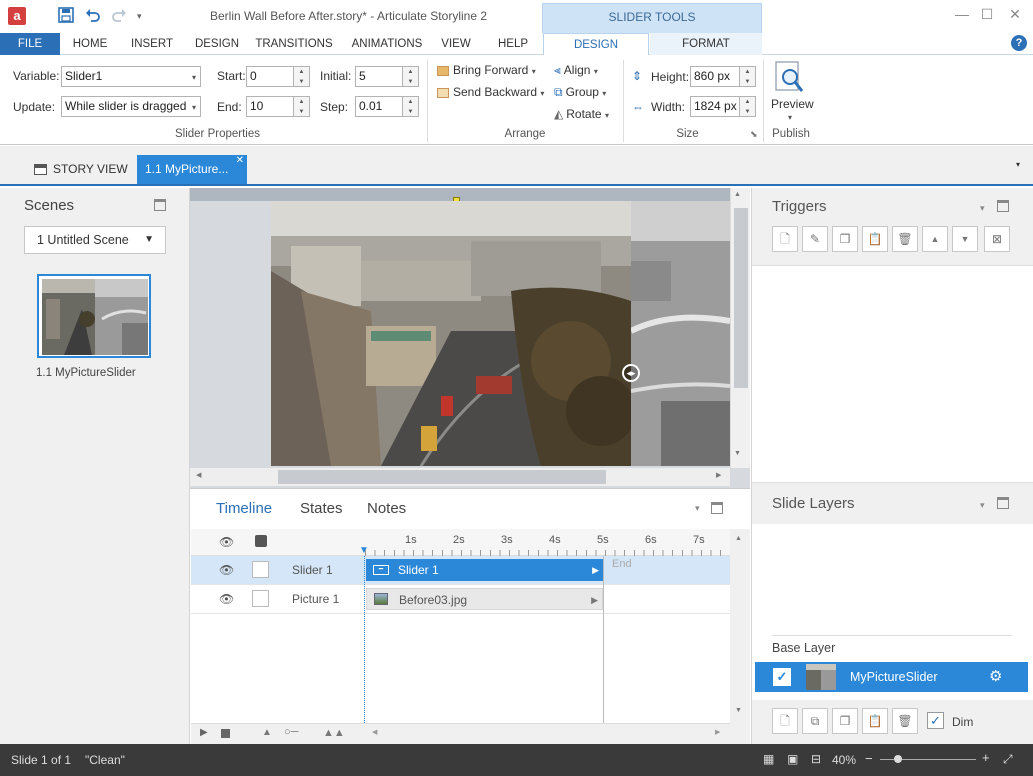 This screenshot has width=1033, height=776. Describe the element at coordinates (90, 44) in the screenshot. I see `tab-home: HOME` at that location.